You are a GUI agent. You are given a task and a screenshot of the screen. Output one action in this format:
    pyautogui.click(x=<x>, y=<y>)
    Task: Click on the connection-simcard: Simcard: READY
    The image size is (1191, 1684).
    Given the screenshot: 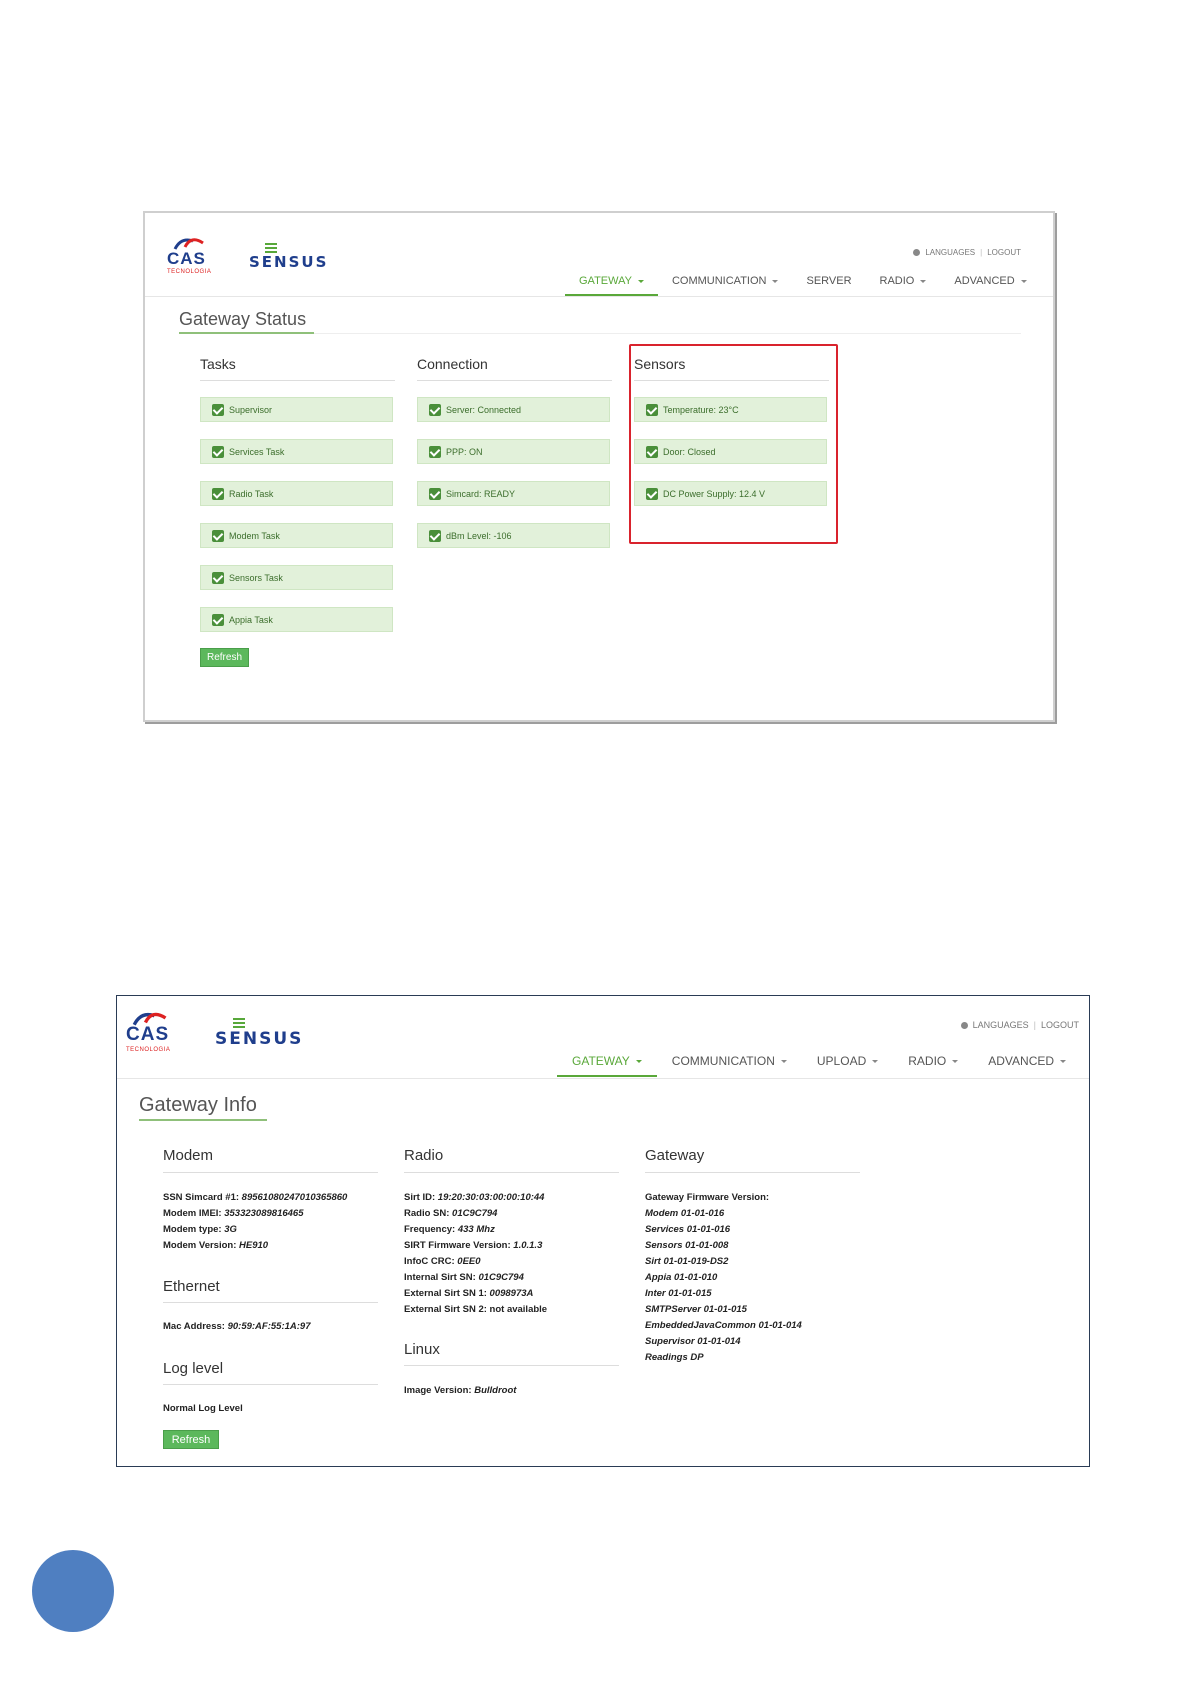 What is the action you would take?
    pyautogui.click(x=513, y=493)
    